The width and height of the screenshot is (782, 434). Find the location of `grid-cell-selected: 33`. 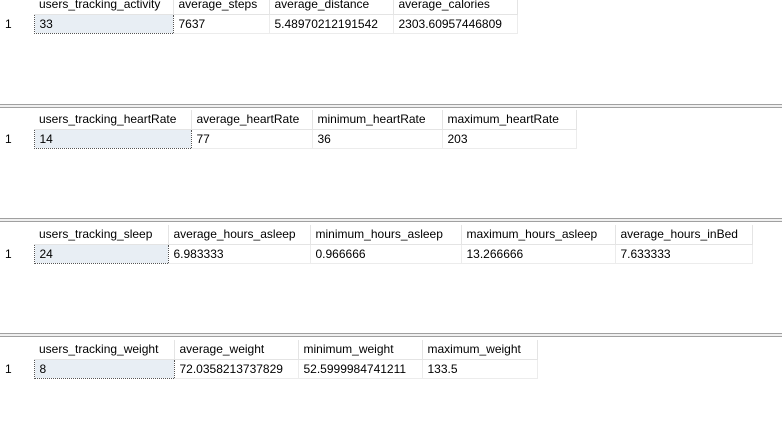

grid-cell-selected: 33 is located at coordinates (103, 23).